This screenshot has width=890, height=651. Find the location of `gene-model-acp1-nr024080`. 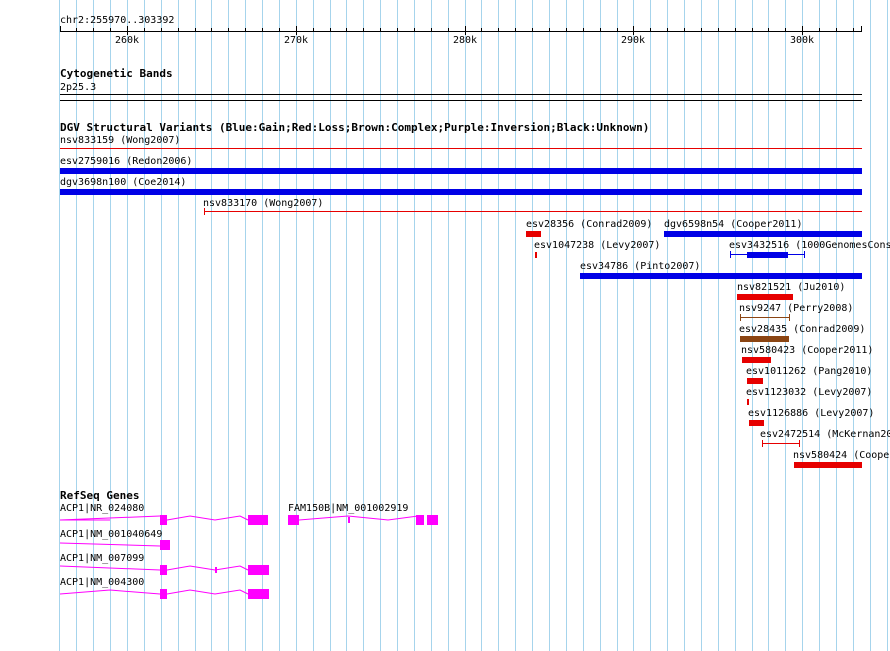

gene-model-acp1-nr024080 is located at coordinates (165, 520).